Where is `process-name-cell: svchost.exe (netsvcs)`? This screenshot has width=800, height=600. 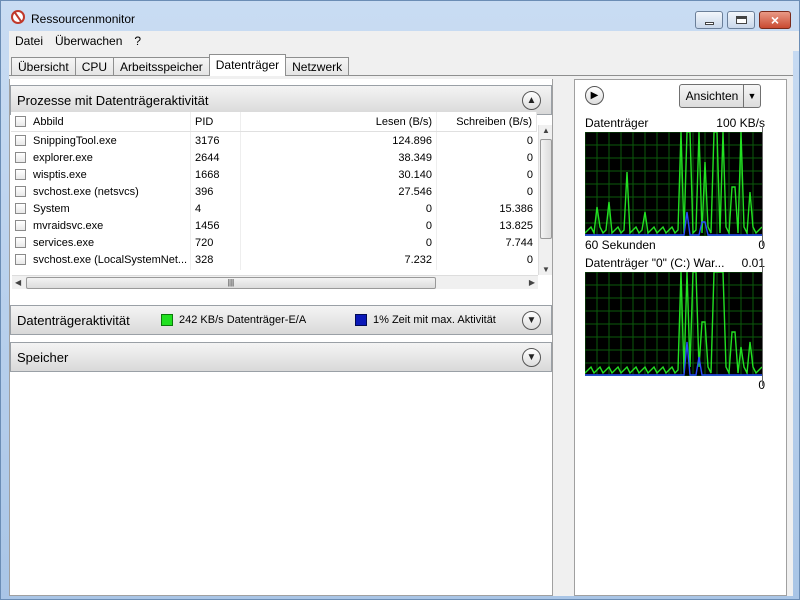
process-name-cell: svchost.exe (netsvcs) is located at coordinates (101, 191).